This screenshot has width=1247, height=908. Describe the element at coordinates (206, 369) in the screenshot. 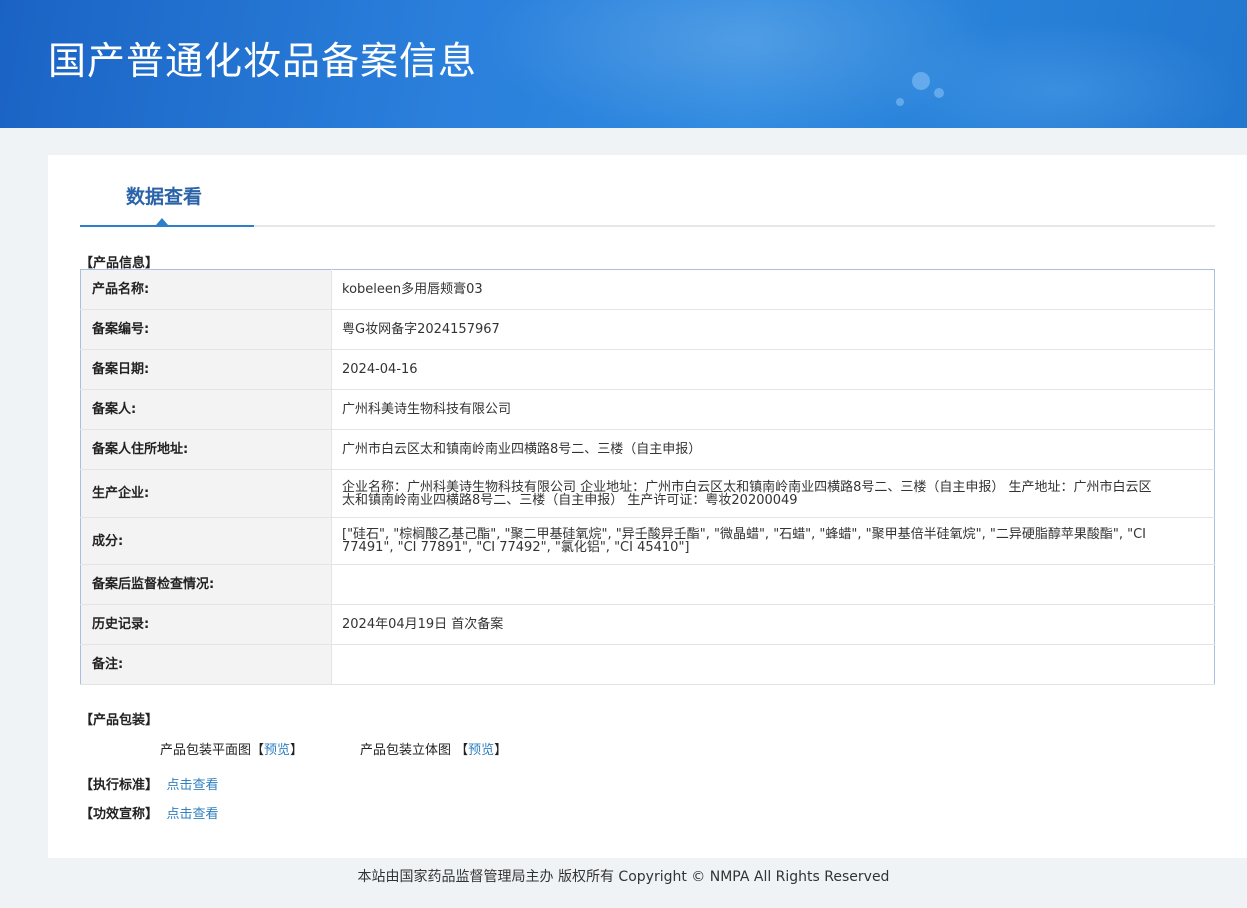

I see `row-label: 备案日期:` at that location.